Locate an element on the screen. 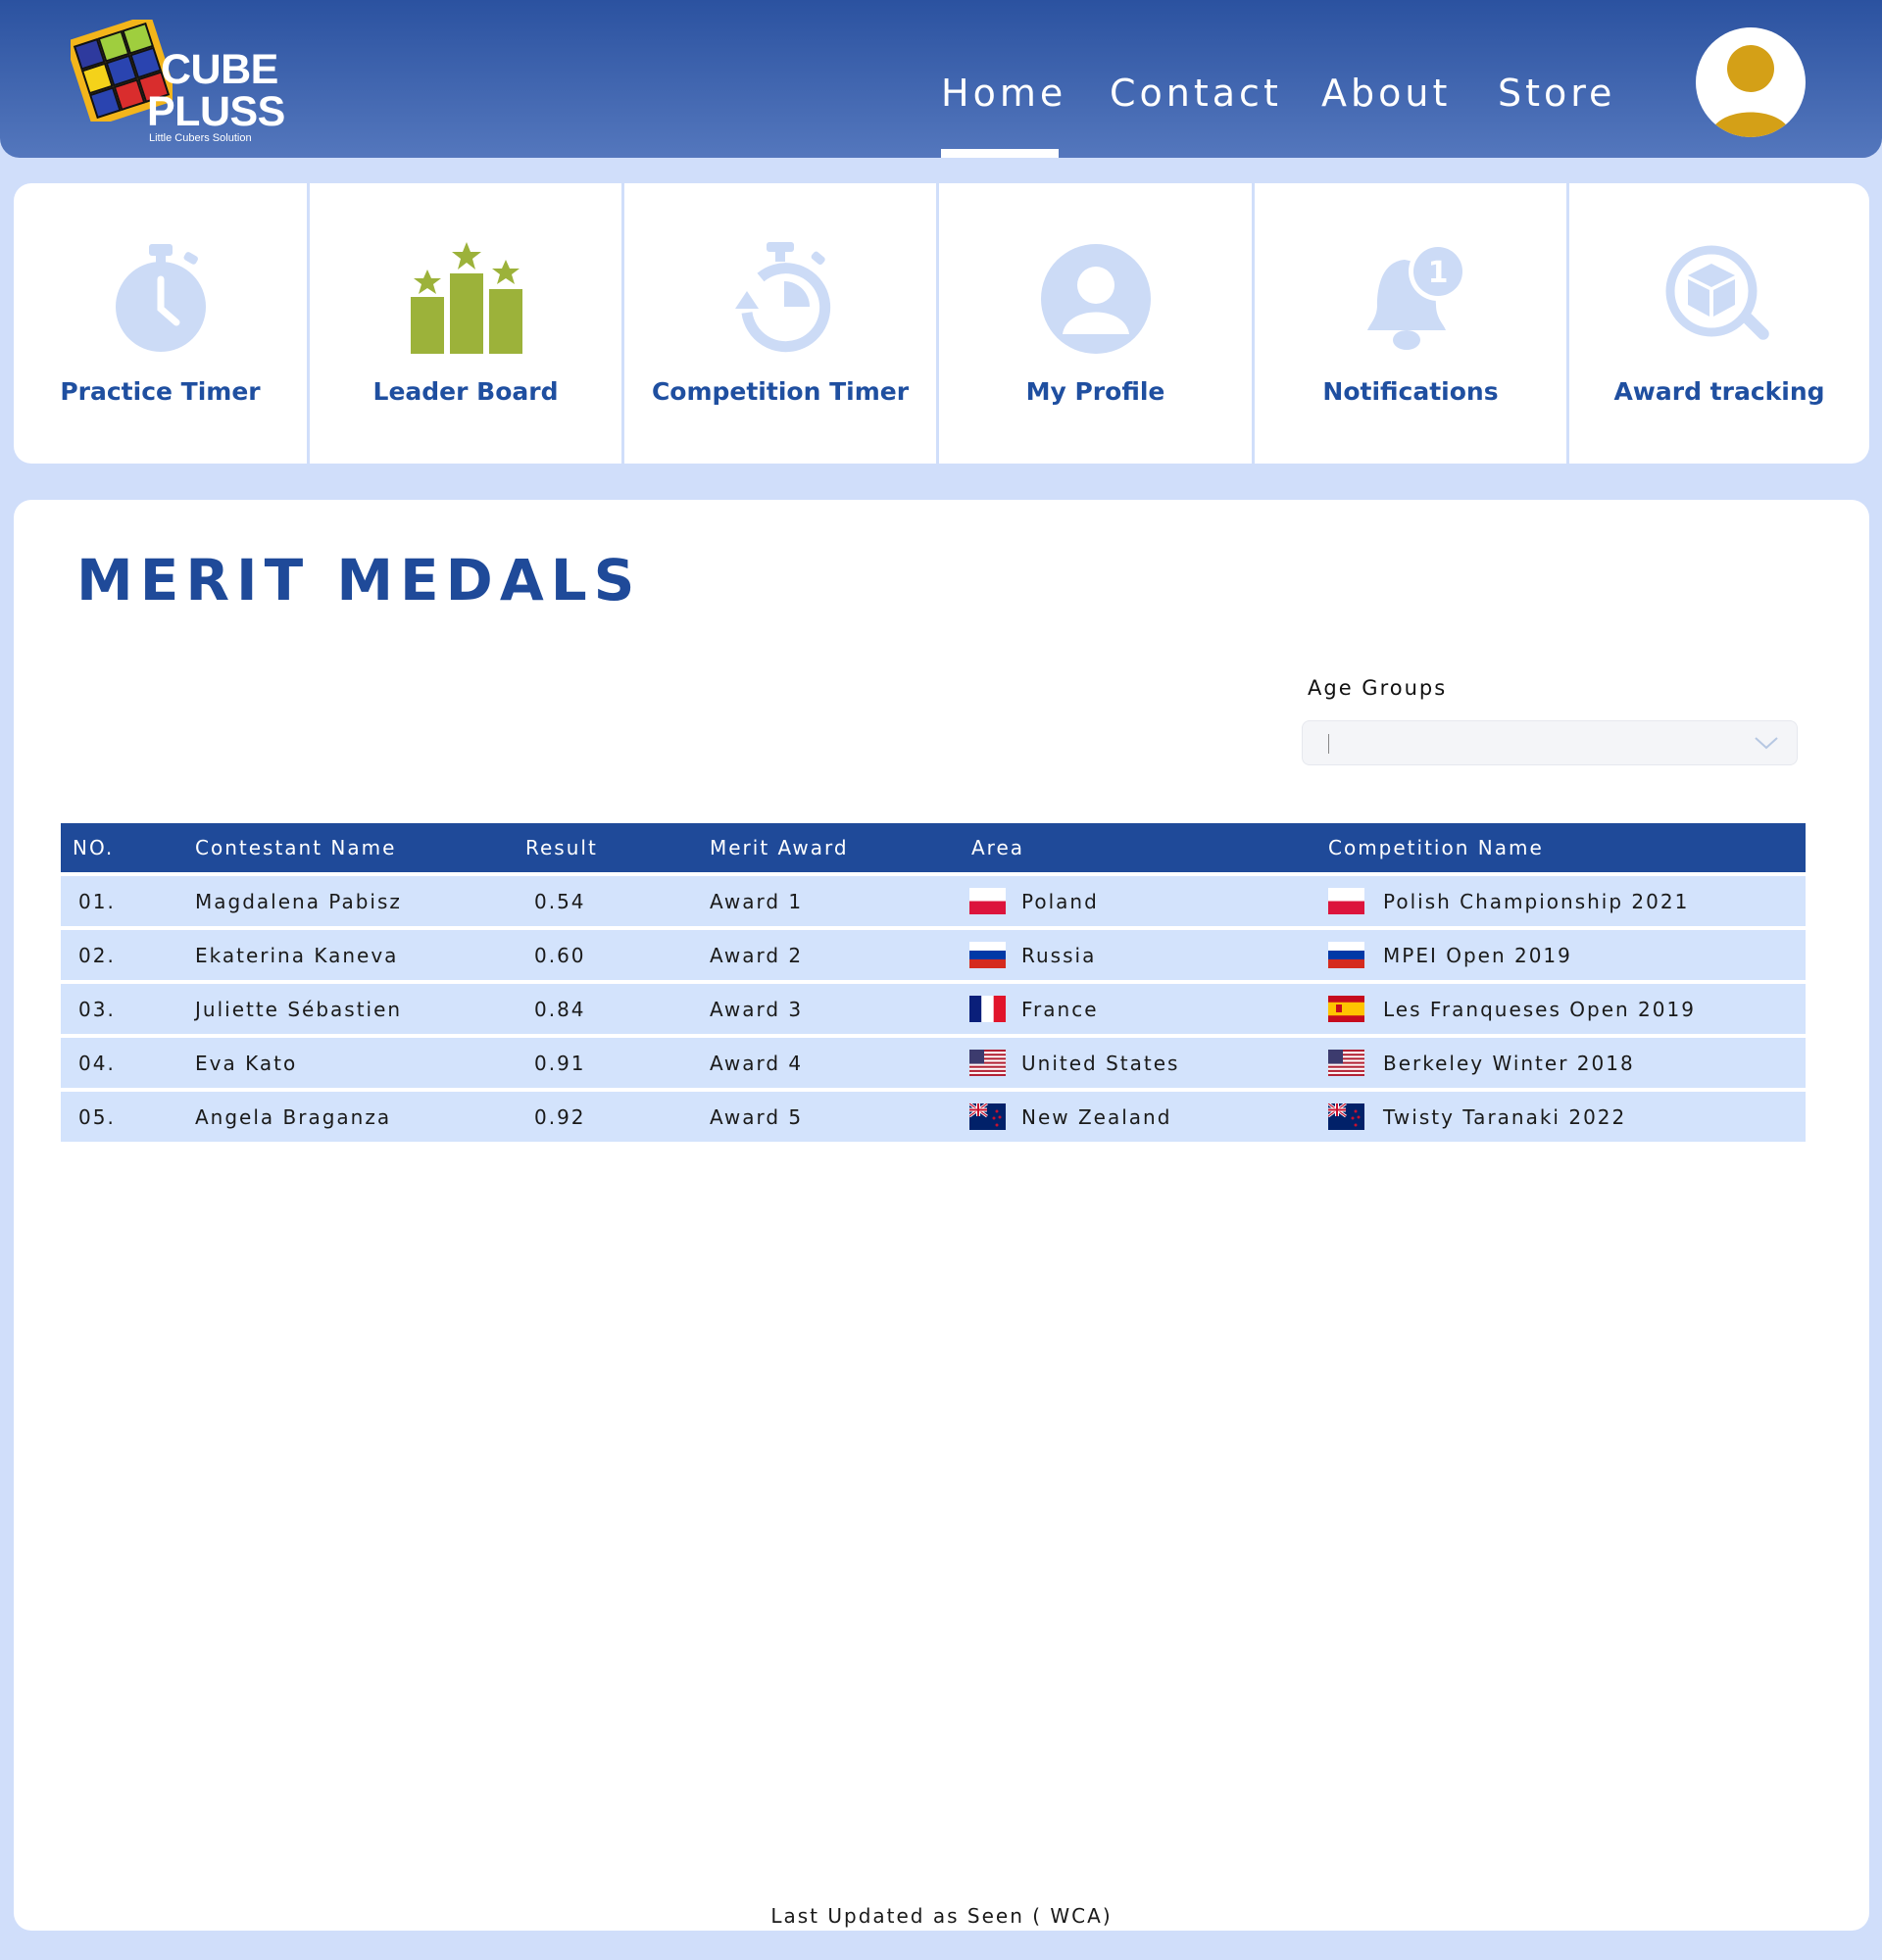 The height and width of the screenshot is (1960, 1882). card-my-profile: My Profile is located at coordinates (1097, 323).